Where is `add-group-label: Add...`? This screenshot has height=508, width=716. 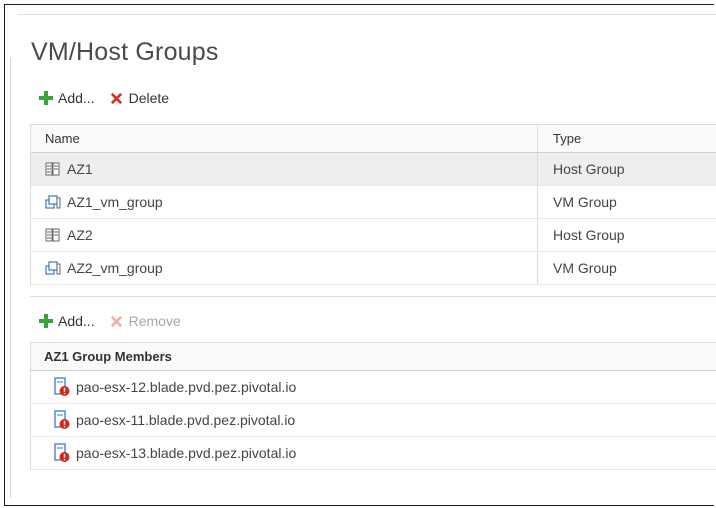
add-group-label: Add... is located at coordinates (76, 98).